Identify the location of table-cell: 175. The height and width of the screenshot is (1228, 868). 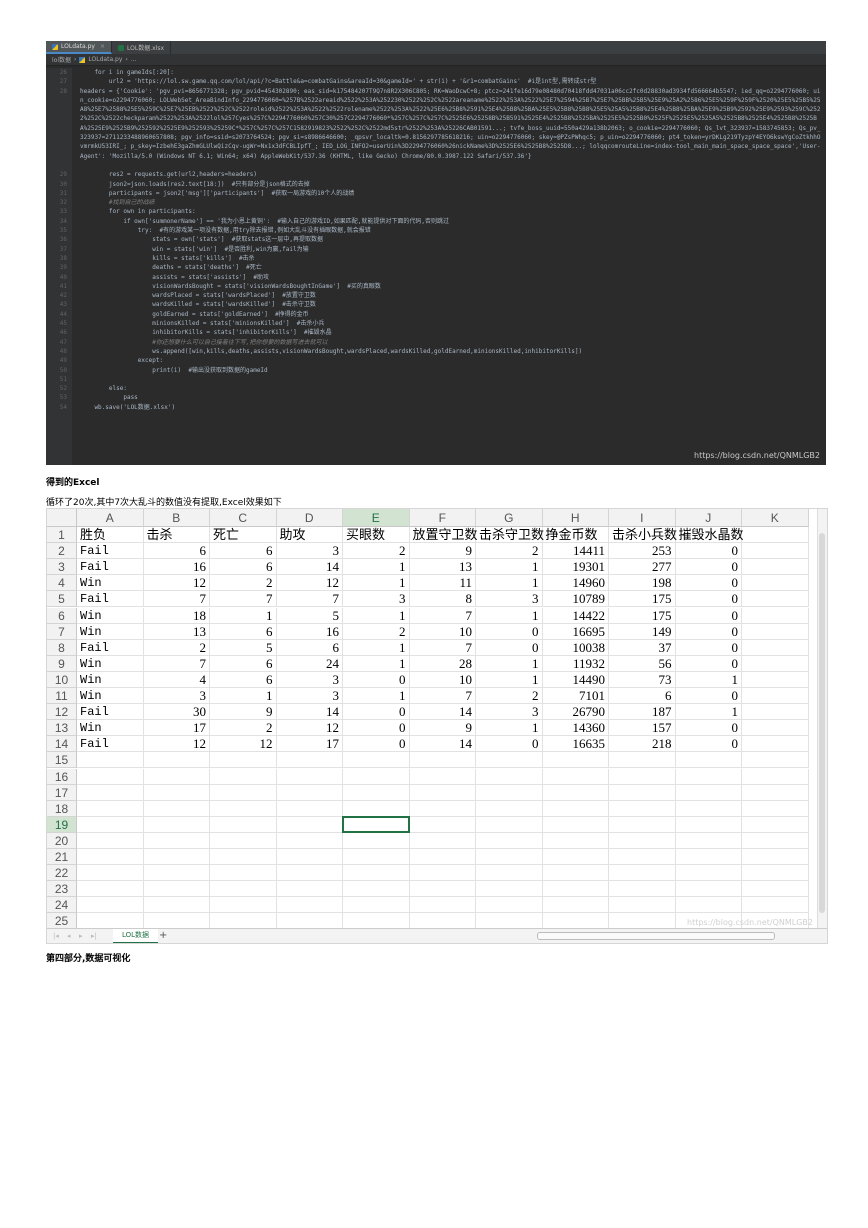
(642, 599).